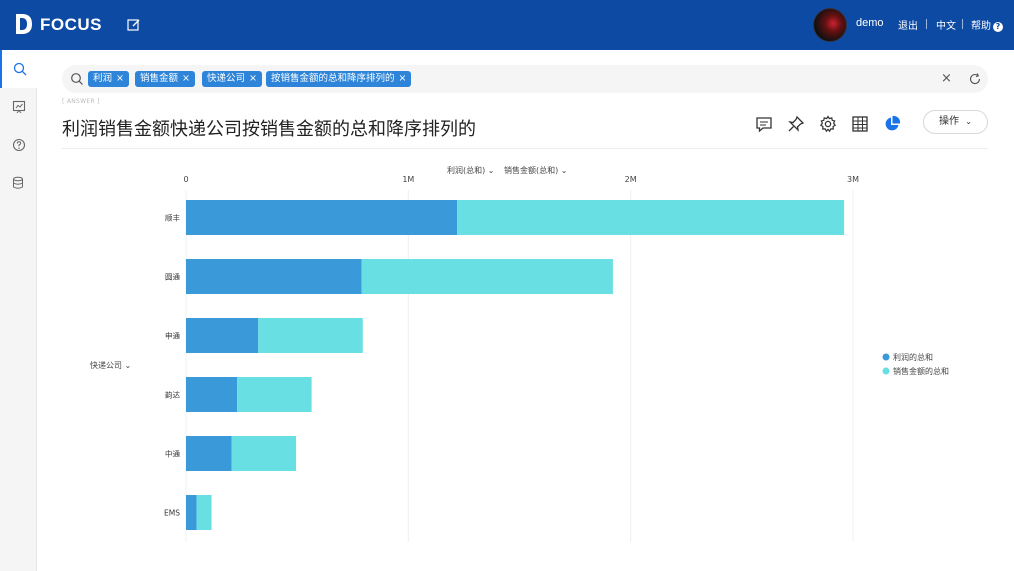 This screenshot has width=1014, height=571. What do you see at coordinates (408, 179) in the screenshot?
I see `x-tick-label: 1M` at bounding box center [408, 179].